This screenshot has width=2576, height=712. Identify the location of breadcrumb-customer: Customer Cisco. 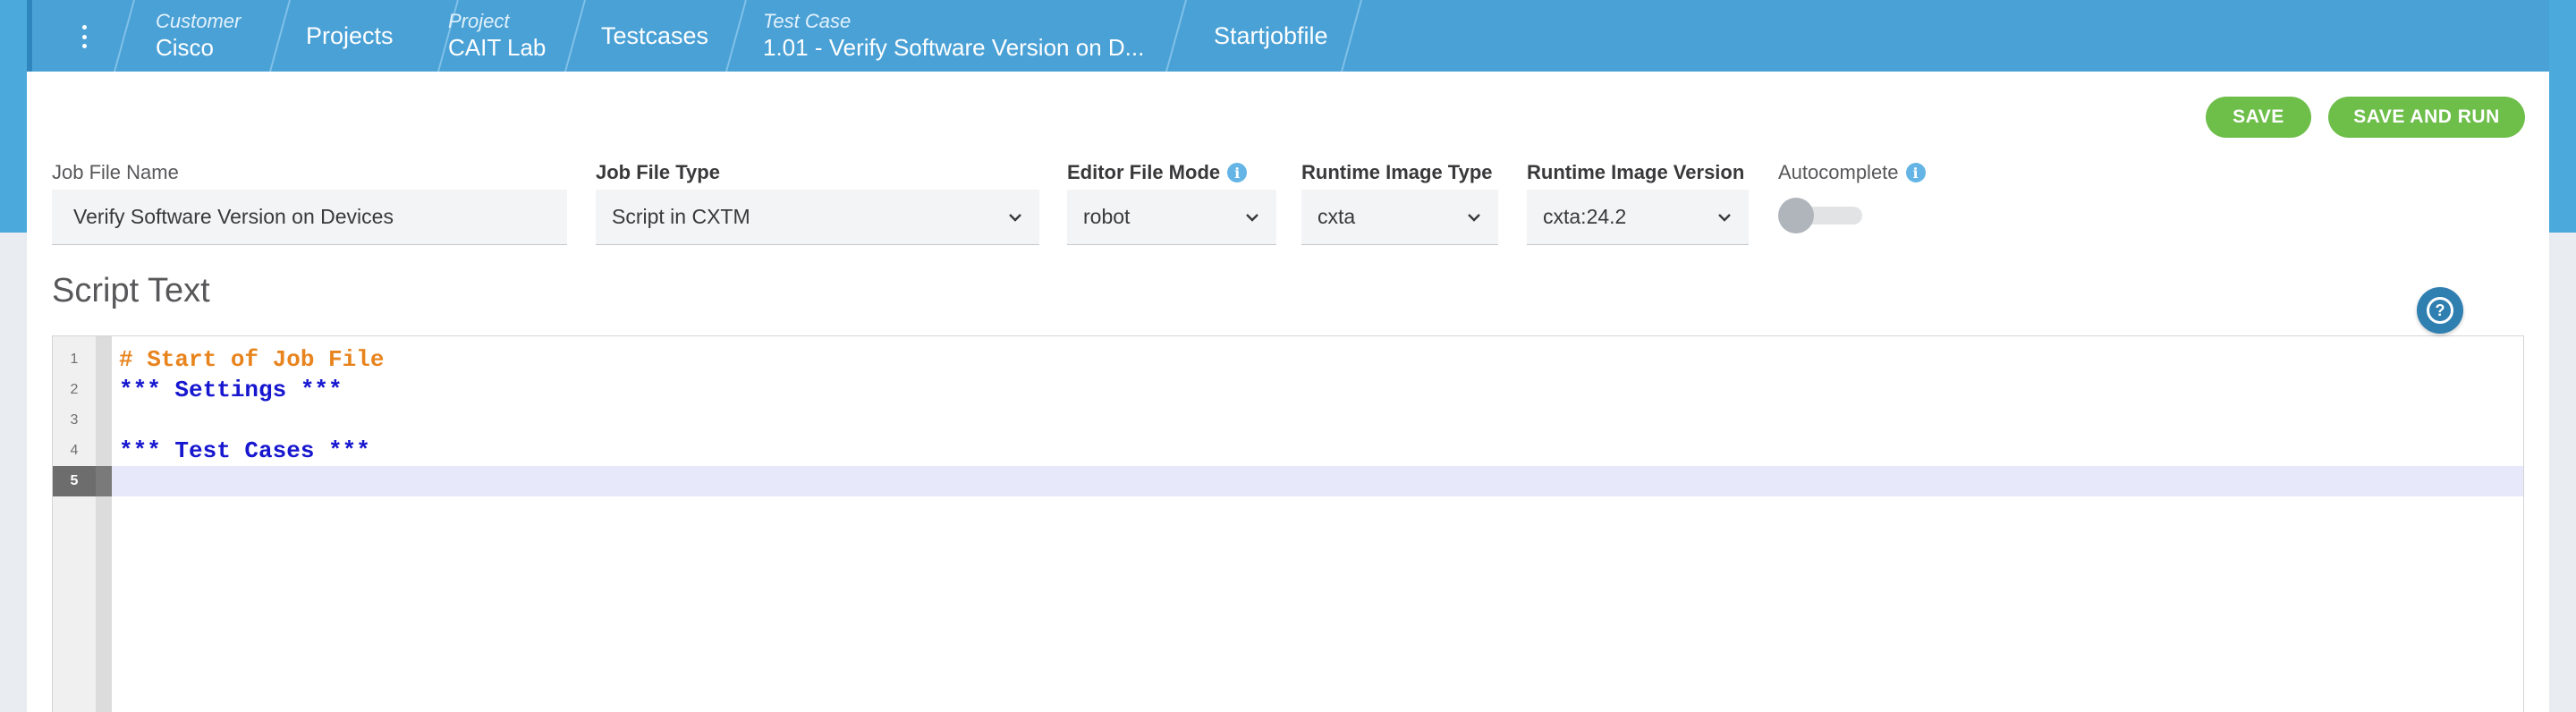
(198, 36).